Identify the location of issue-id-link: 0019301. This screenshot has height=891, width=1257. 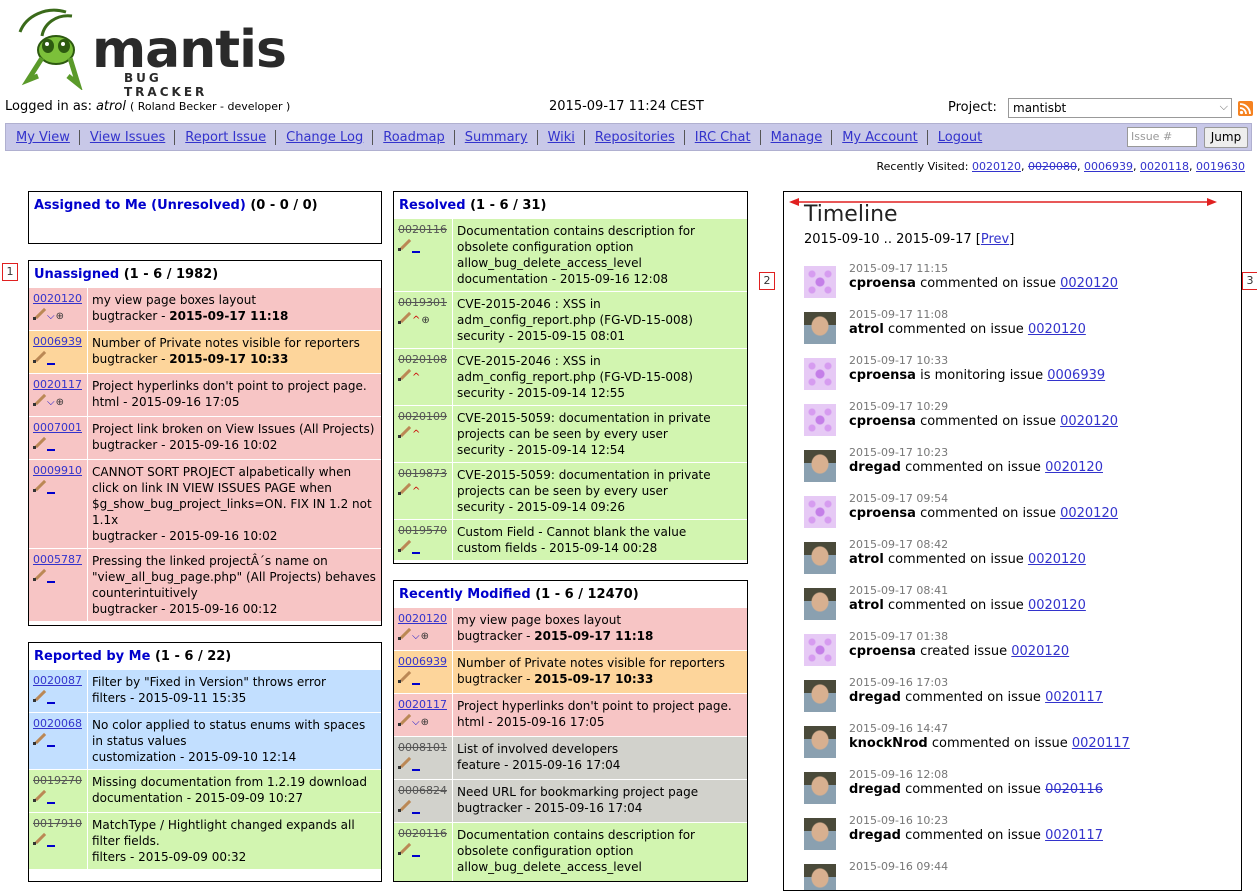
(422, 302).